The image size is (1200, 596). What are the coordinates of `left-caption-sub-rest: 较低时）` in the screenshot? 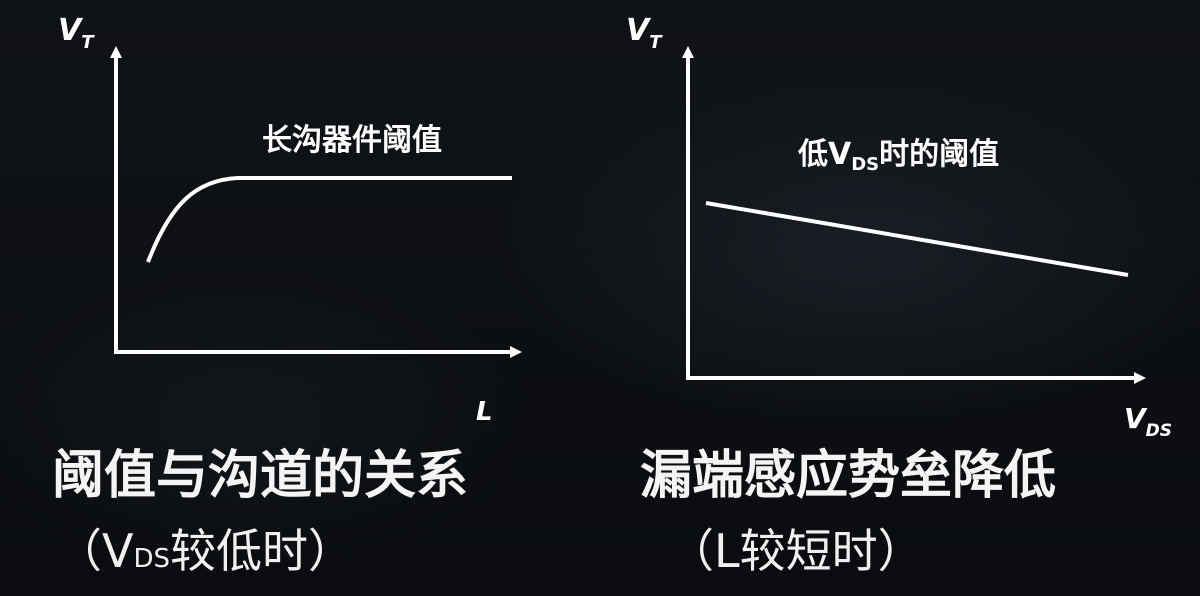 It's located at (262, 551).